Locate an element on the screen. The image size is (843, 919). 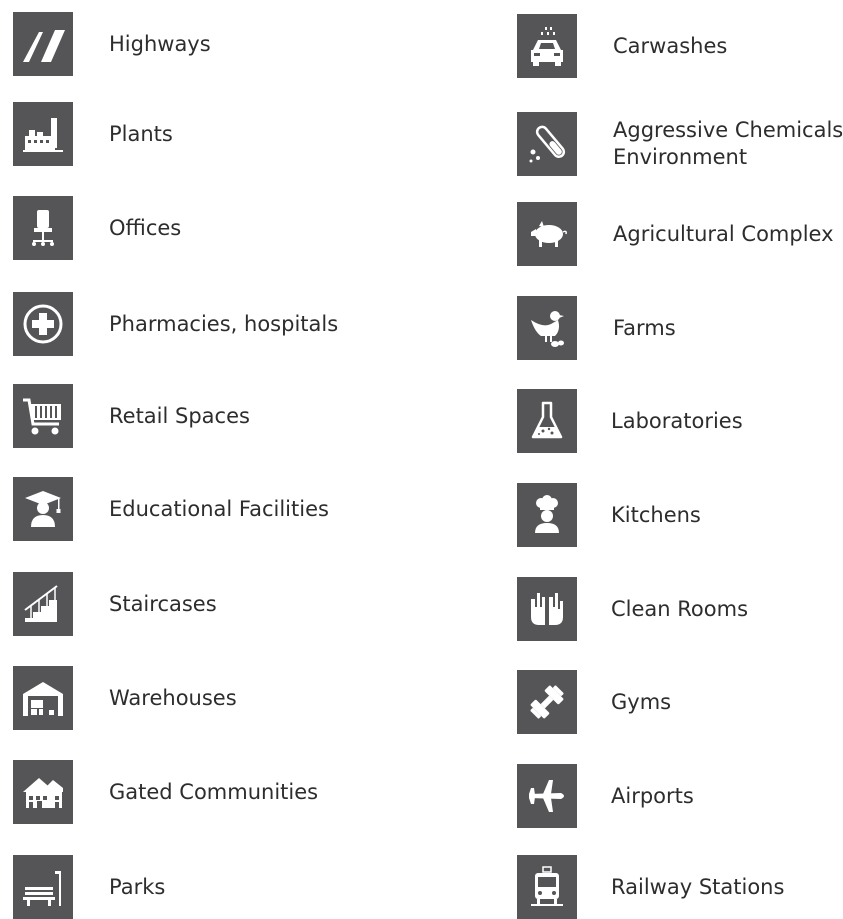
gated-label: Gated Communities is located at coordinates (214, 791).